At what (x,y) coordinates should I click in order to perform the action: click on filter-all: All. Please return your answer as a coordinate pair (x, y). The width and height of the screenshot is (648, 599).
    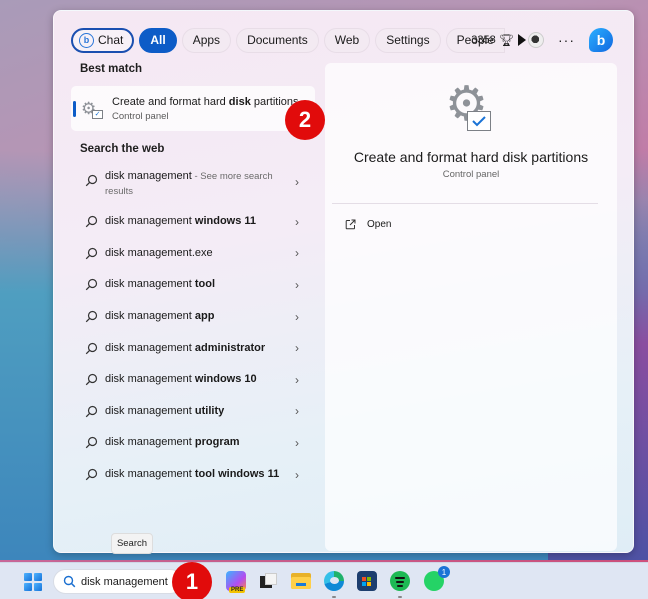
    Looking at the image, I should click on (158, 40).